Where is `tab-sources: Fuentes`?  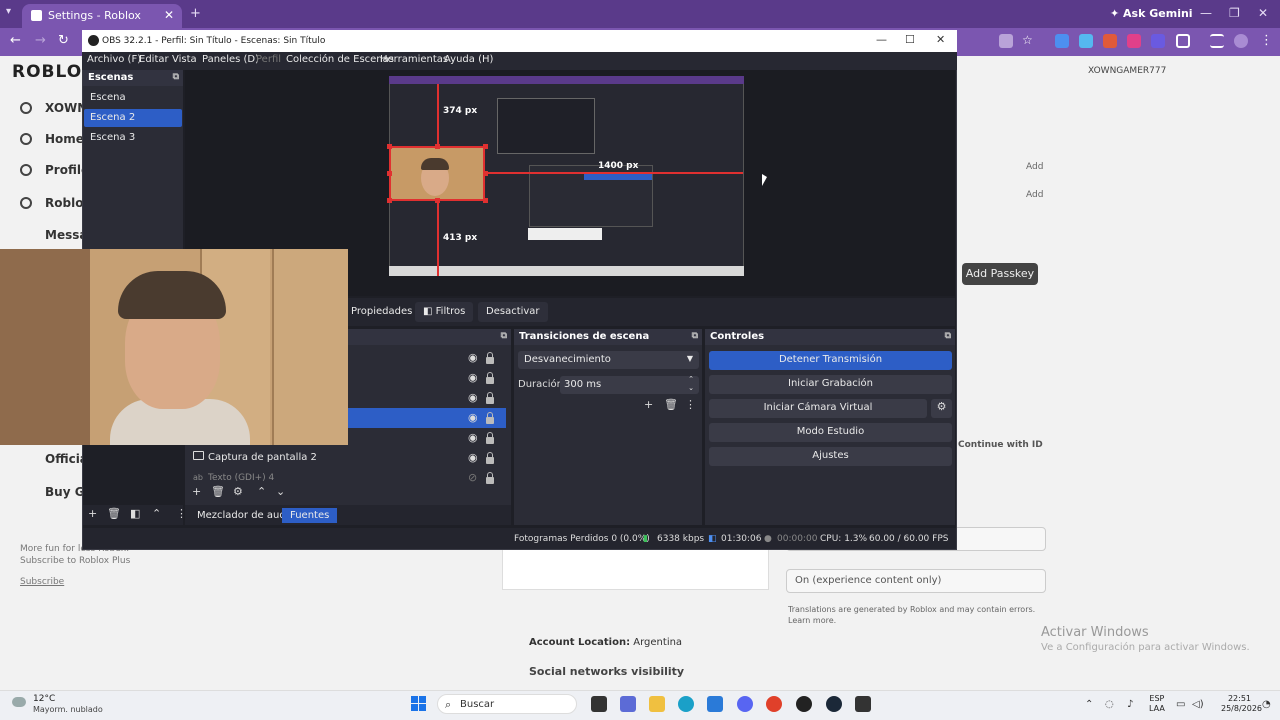
tab-sources: Fuentes is located at coordinates (310, 515).